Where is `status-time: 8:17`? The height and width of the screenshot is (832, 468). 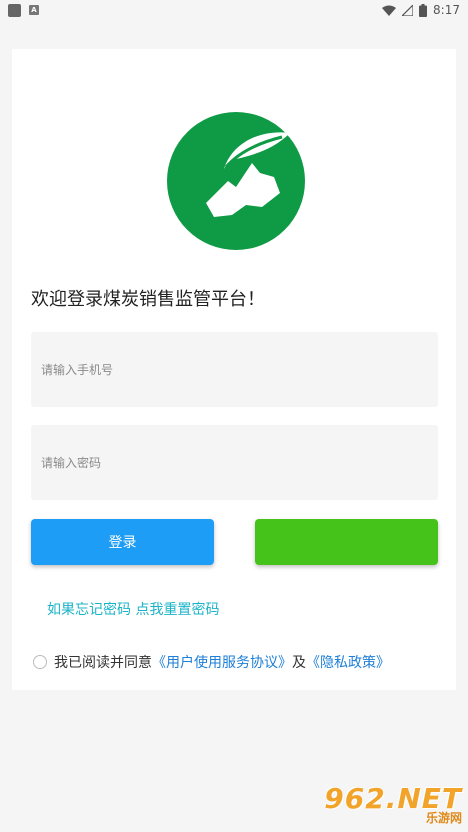 status-time: 8:17 is located at coordinates (446, 10).